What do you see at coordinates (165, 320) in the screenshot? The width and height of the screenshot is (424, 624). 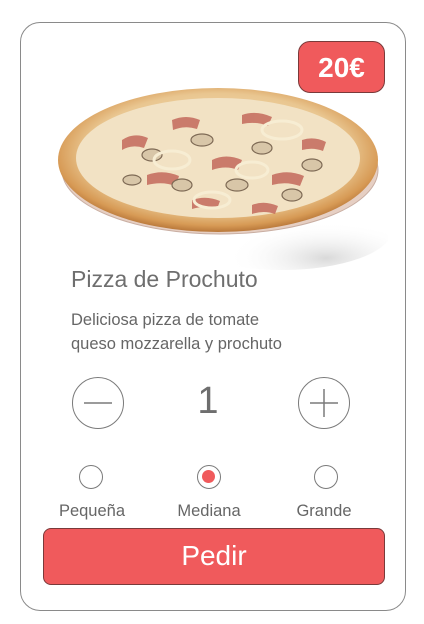 I see `description-line-1: Deliciosa pizza de tomate` at bounding box center [165, 320].